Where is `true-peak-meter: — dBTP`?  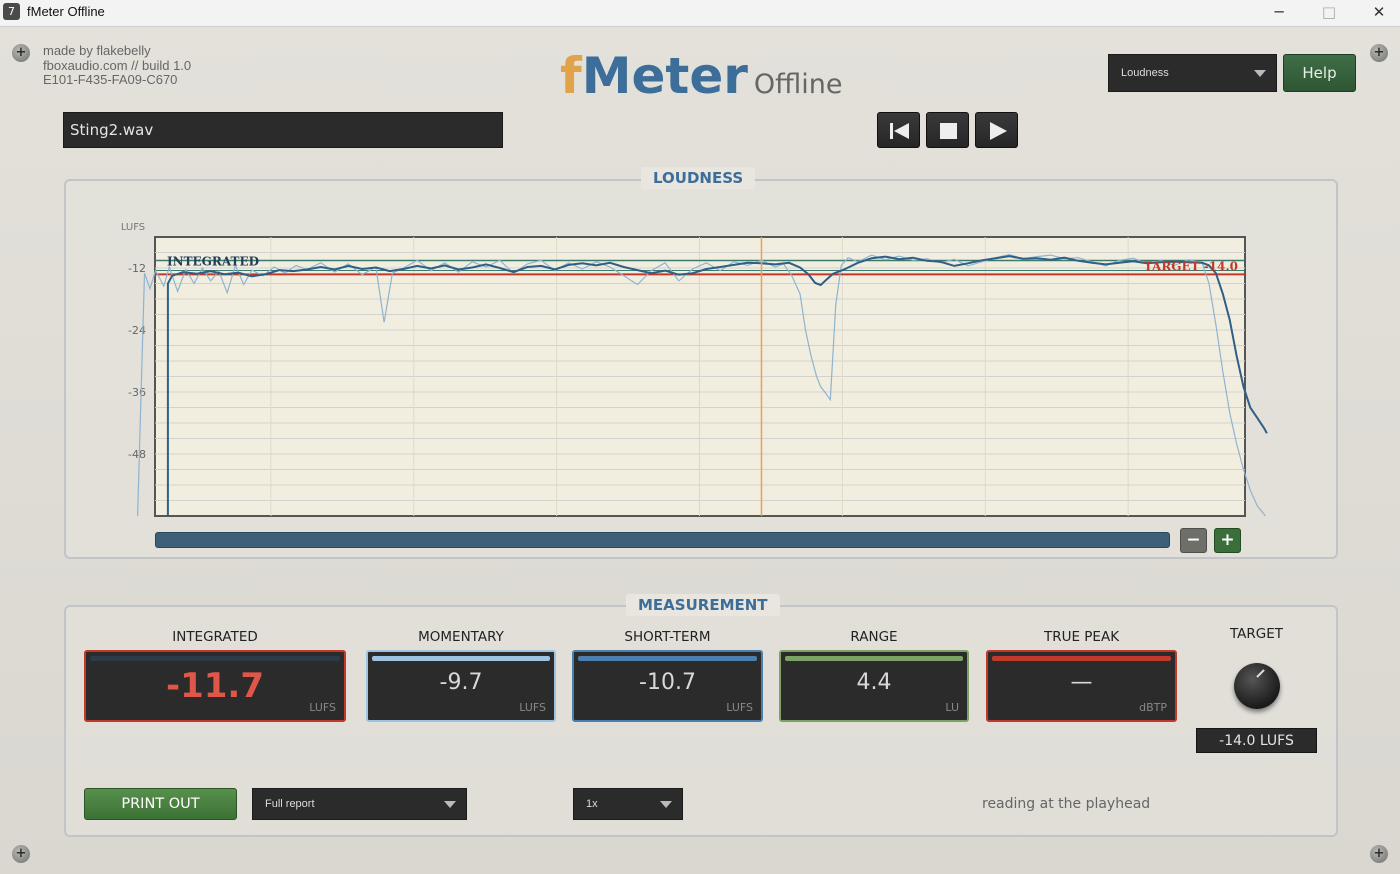
true-peak-meter: — dBTP is located at coordinates (1081, 686).